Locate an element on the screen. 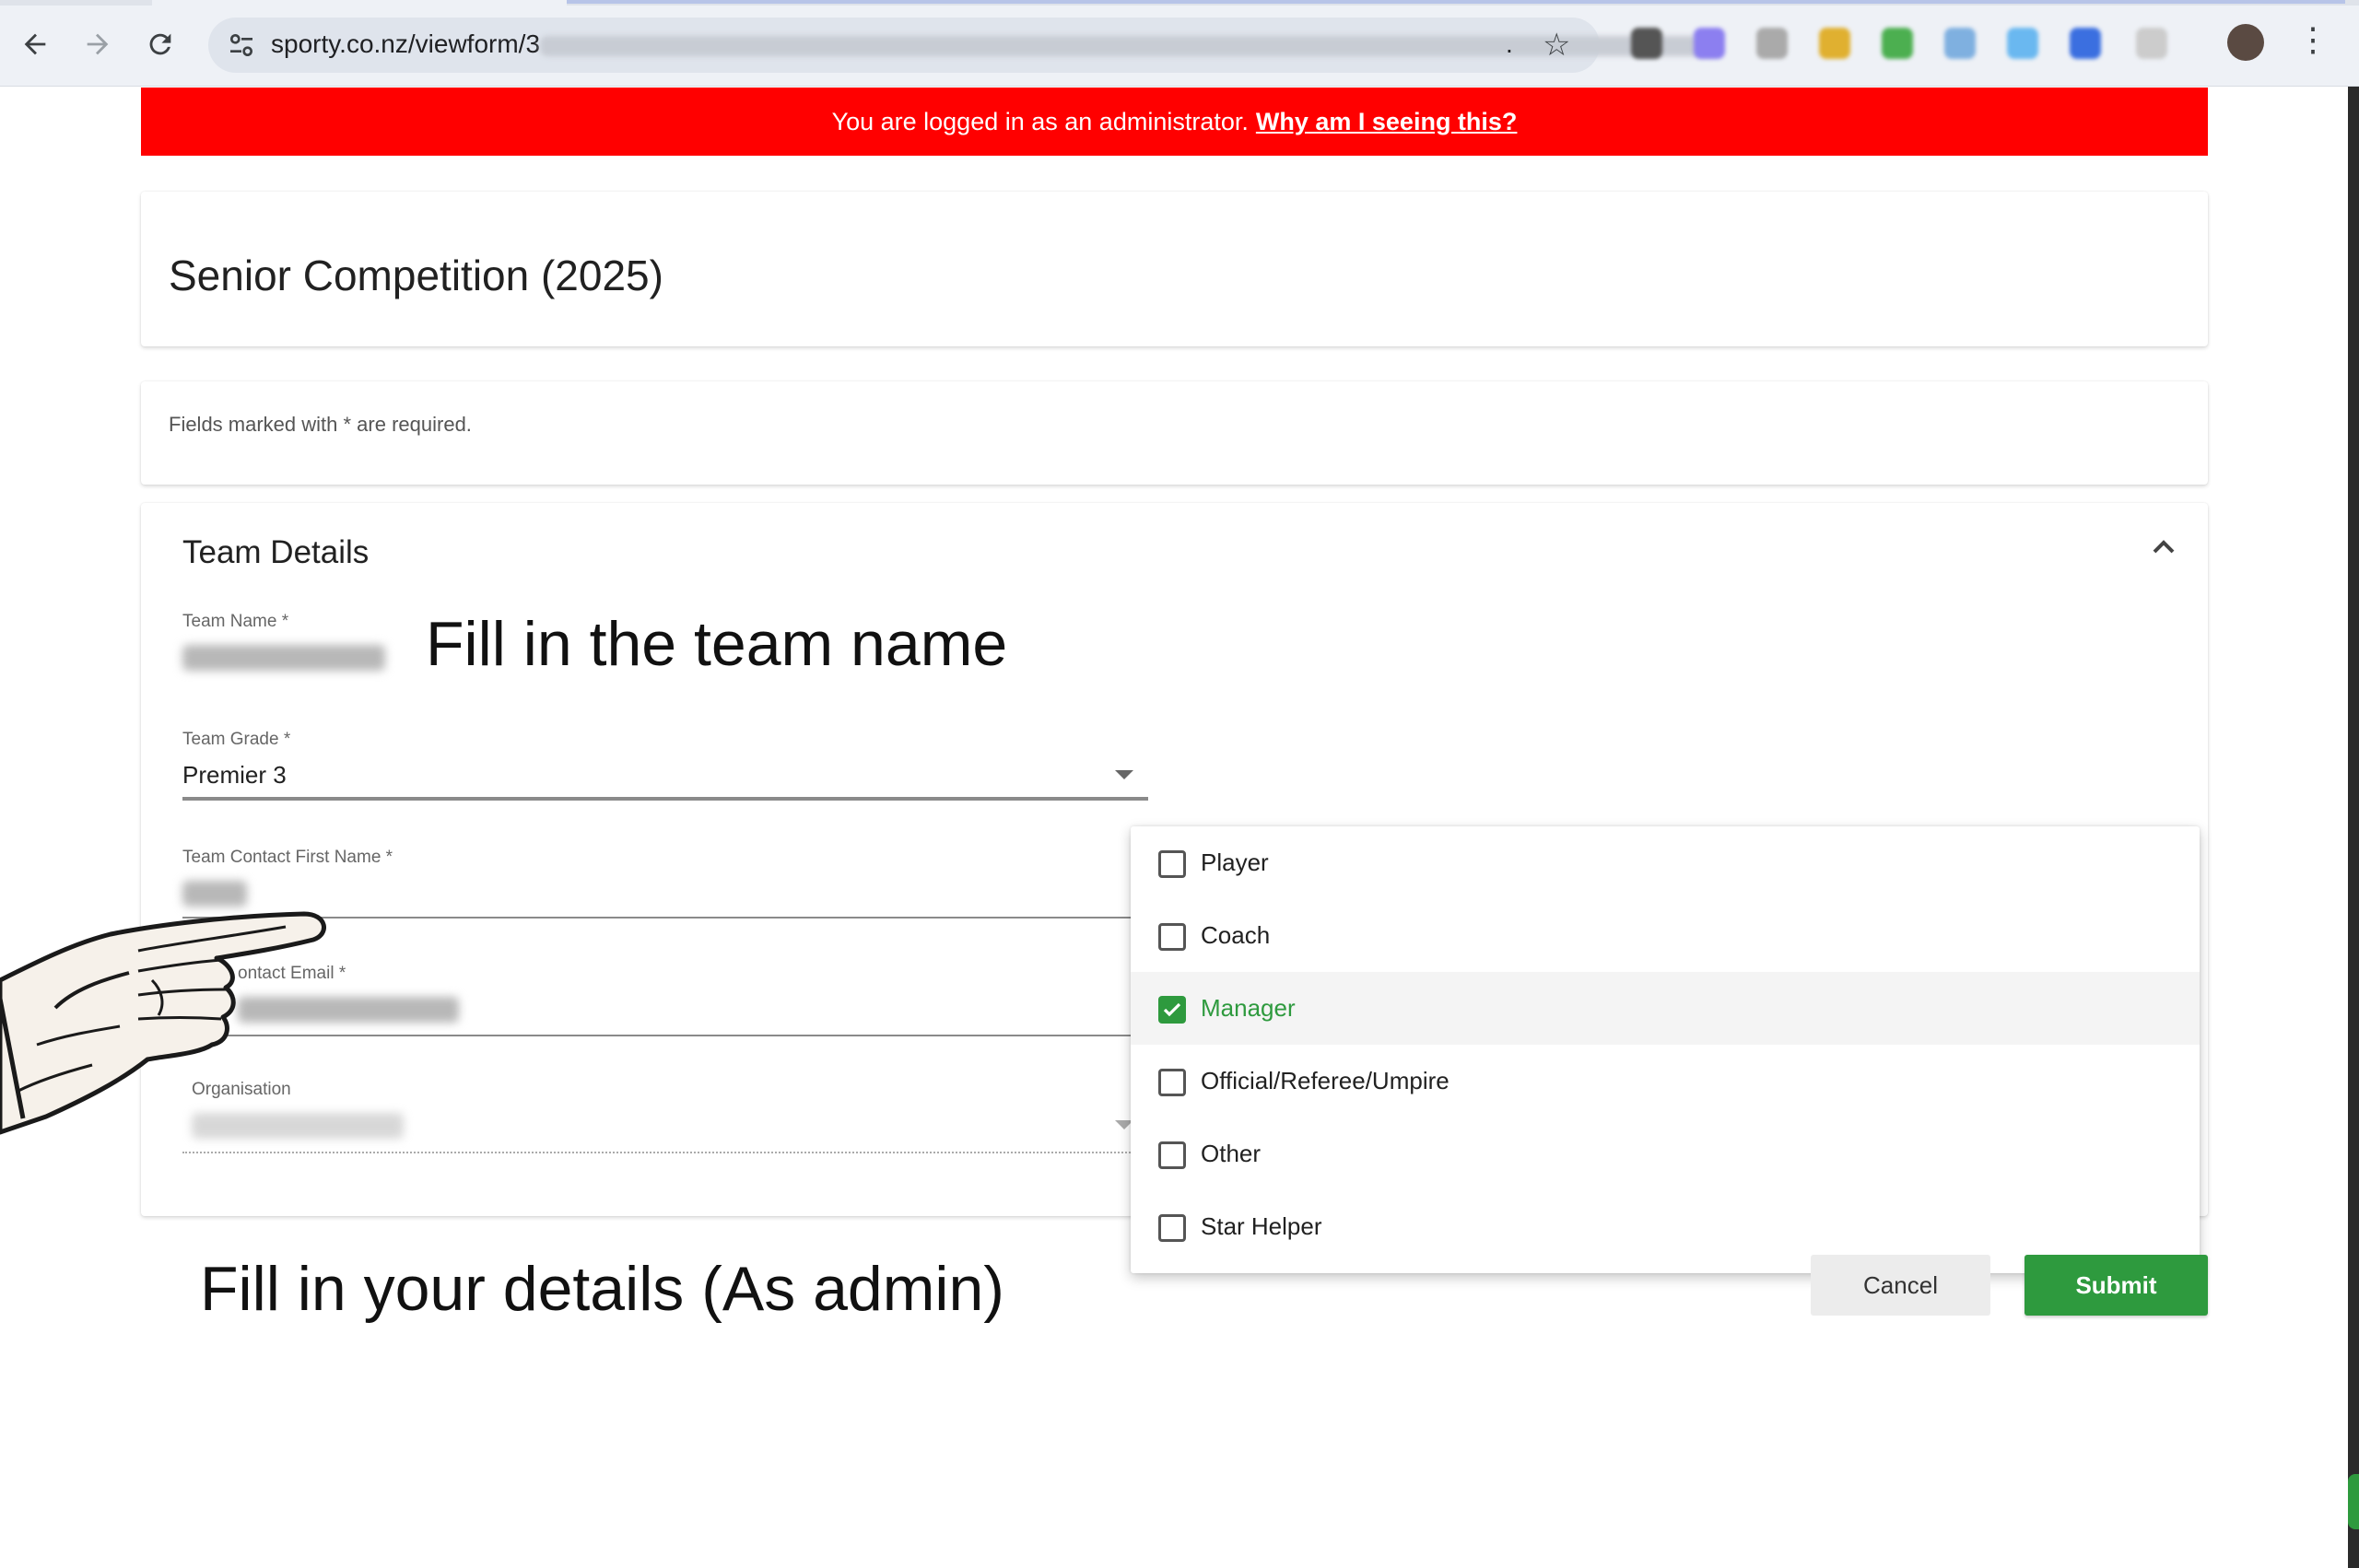  organisation-underline is located at coordinates (665, 1152).